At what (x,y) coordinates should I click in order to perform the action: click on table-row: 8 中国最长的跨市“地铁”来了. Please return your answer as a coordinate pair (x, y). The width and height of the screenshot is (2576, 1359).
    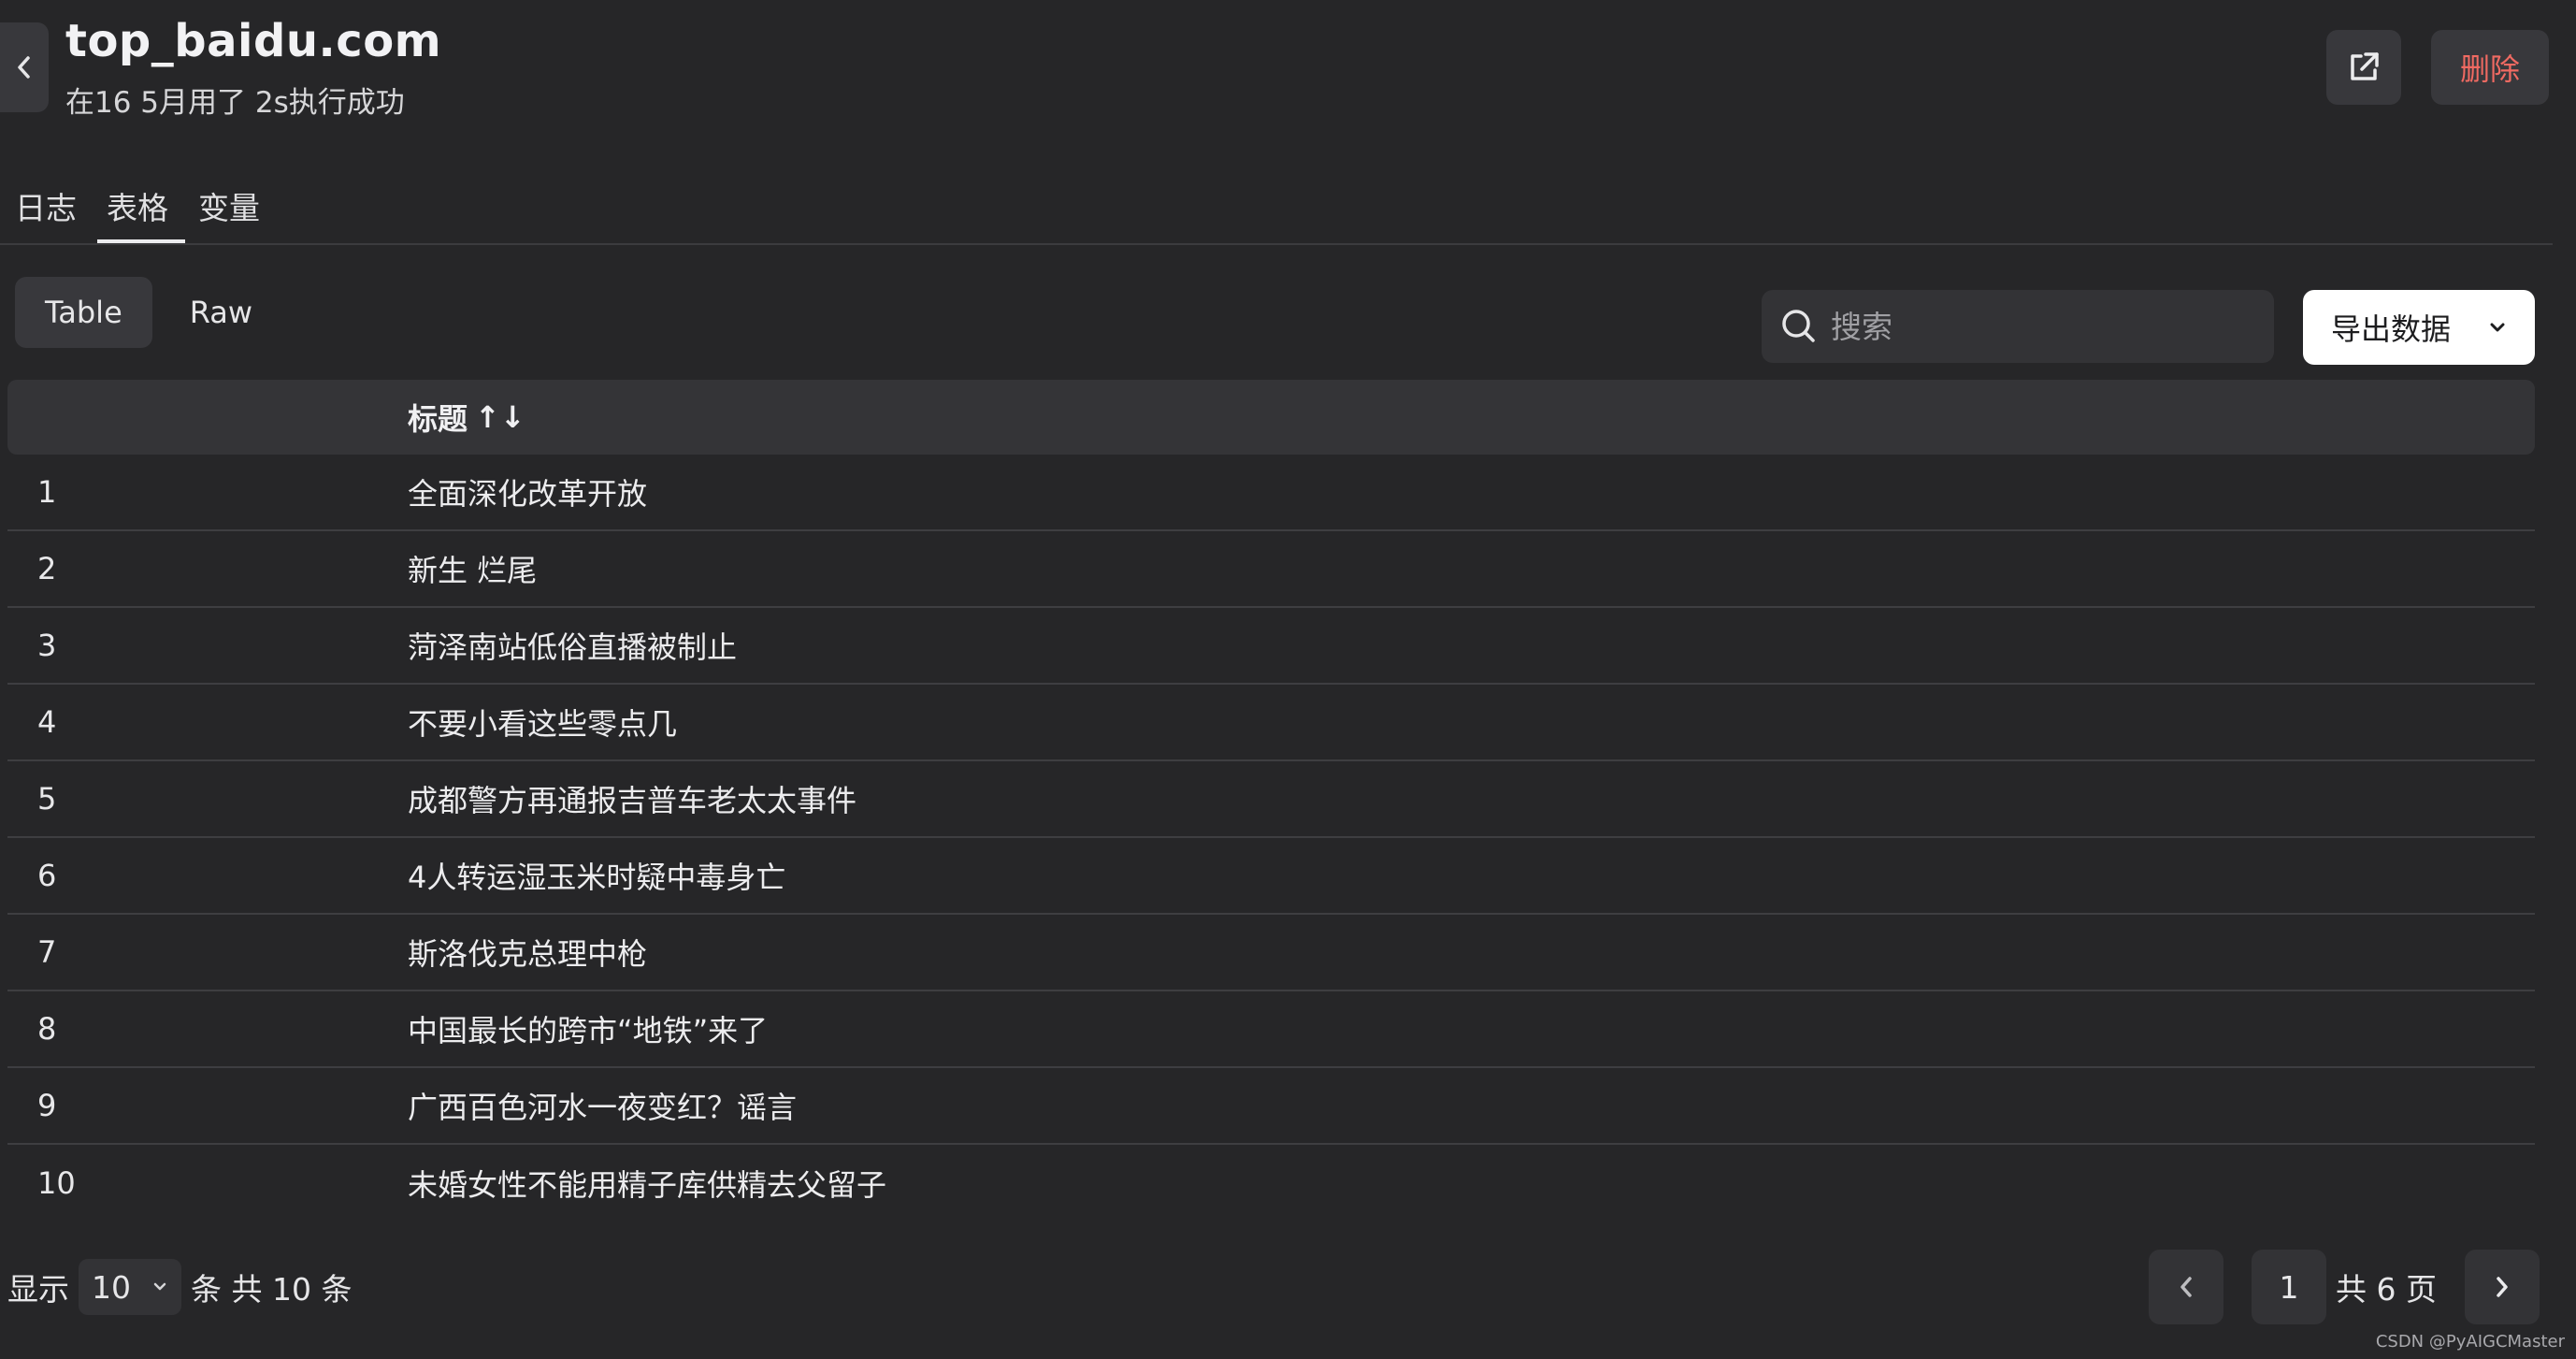
    Looking at the image, I should click on (1271, 1029).